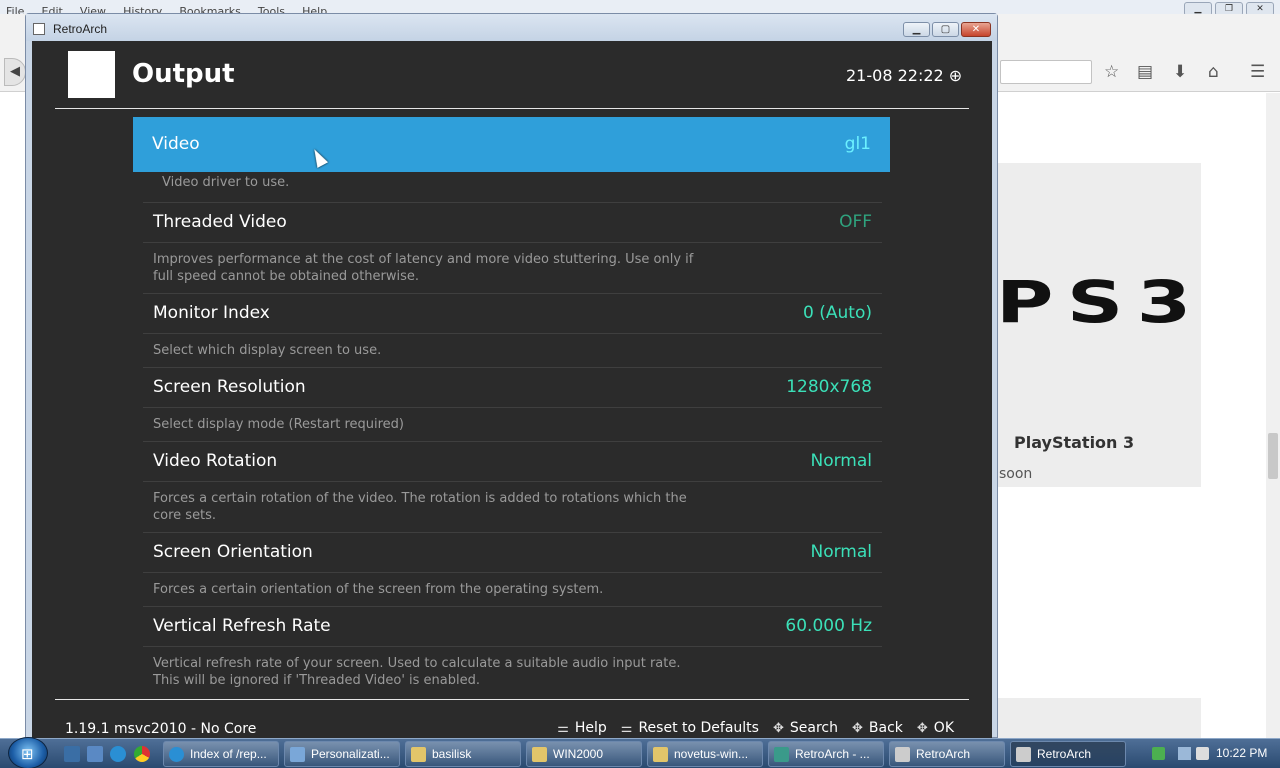 The image size is (1280, 768). I want to click on maximize-button: ▢, so click(945, 29).